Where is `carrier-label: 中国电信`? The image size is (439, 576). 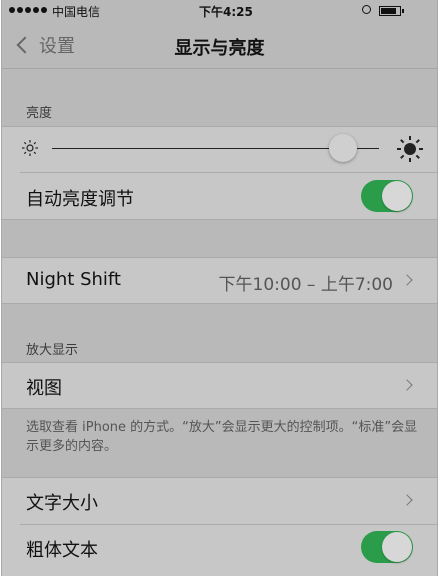
carrier-label: 中国电信 is located at coordinates (76, 12).